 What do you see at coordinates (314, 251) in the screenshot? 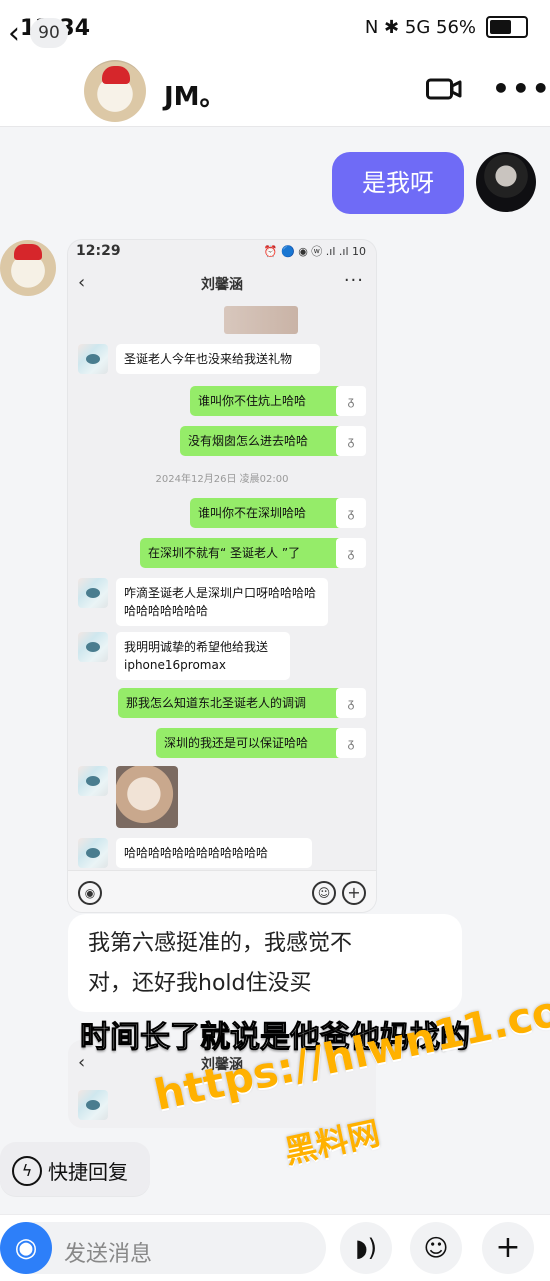
I see `screenshot-status-icons: ⏰ 🔵 ◉ ⓦ .ıl .ıl 10` at bounding box center [314, 251].